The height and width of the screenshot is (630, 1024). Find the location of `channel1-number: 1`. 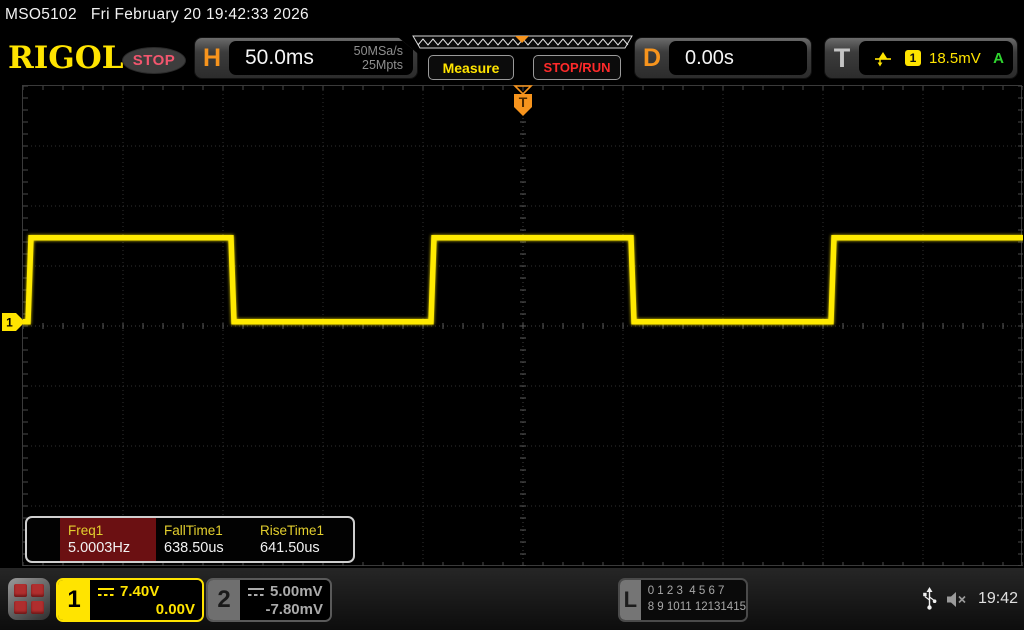

channel1-number: 1 is located at coordinates (74, 600).